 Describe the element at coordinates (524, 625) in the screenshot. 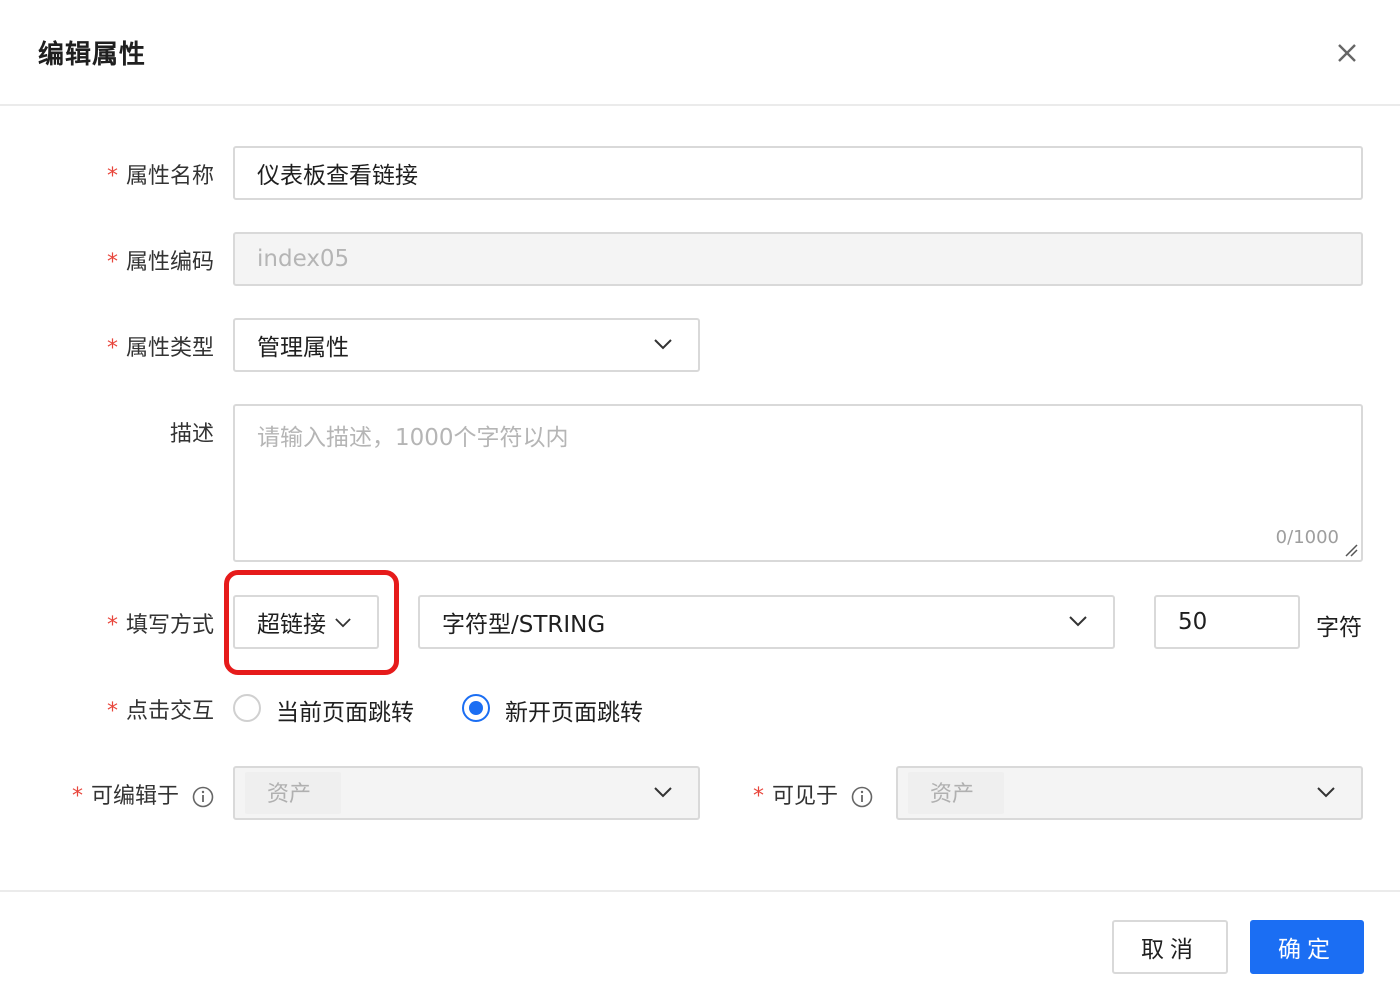

I see `data-type-select-value: 字符型/STRING` at that location.